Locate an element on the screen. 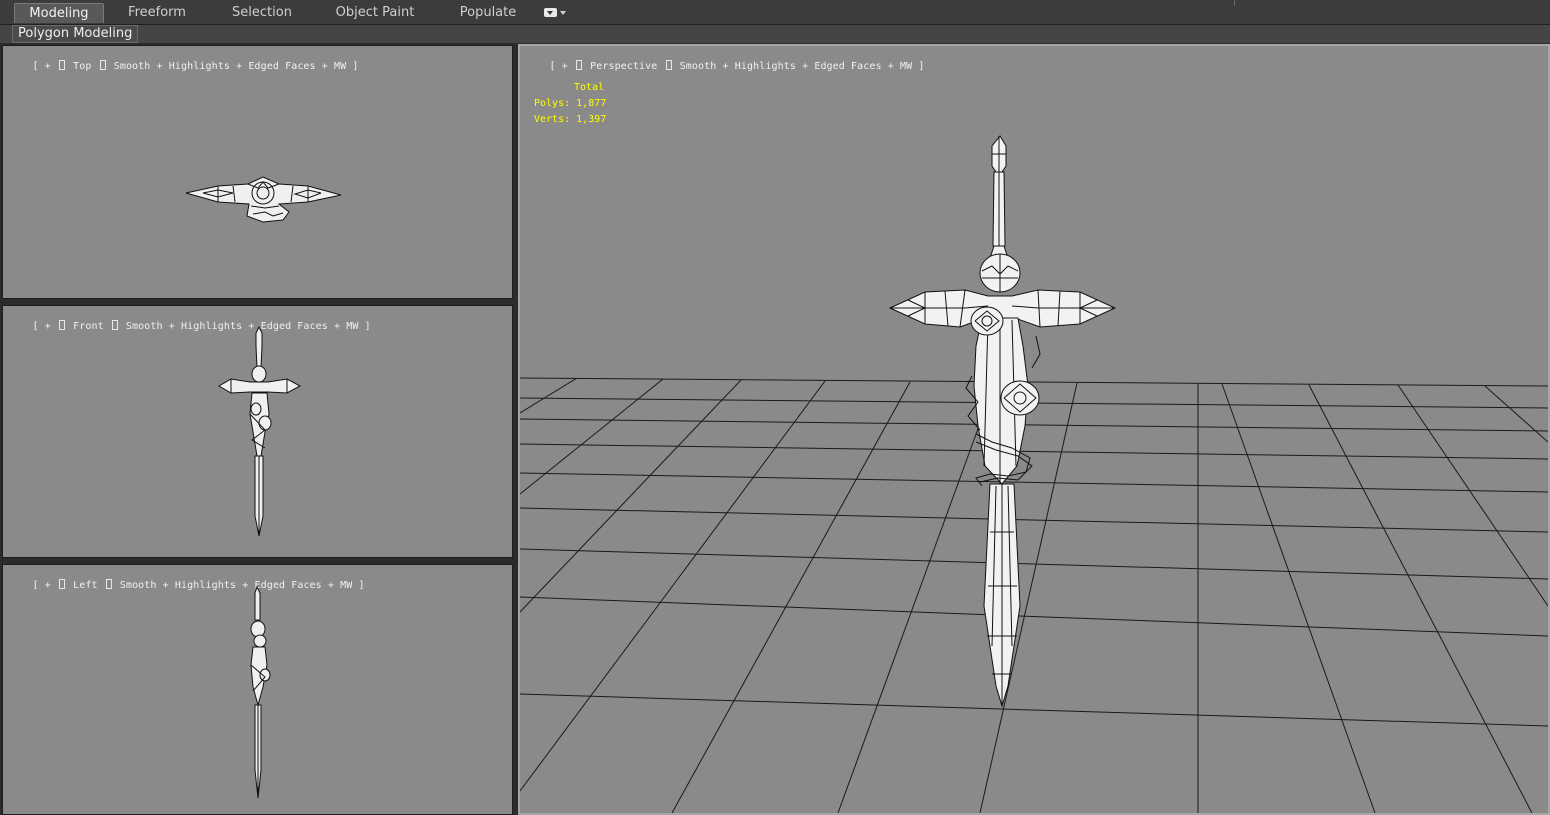 The width and height of the screenshot is (1550, 815). stats-polys-row: Polys: 1,877 is located at coordinates (570, 104).